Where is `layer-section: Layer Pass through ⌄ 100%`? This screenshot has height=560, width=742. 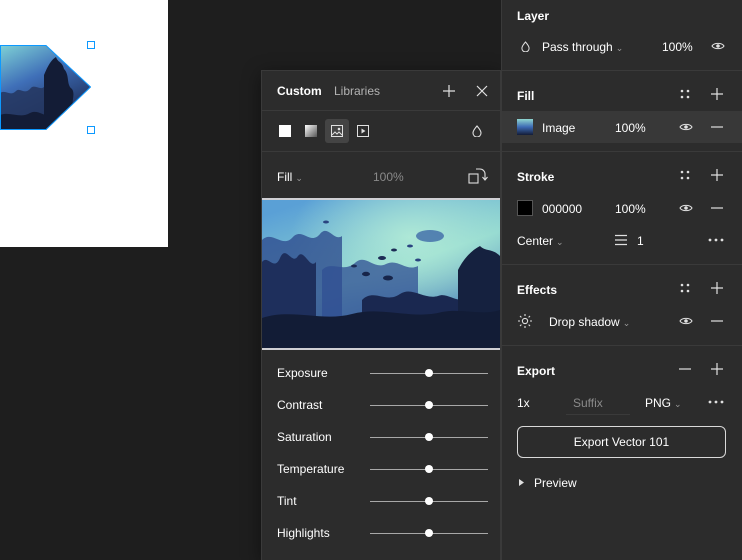 layer-section: Layer Pass through ⌄ 100% is located at coordinates (622, 35).